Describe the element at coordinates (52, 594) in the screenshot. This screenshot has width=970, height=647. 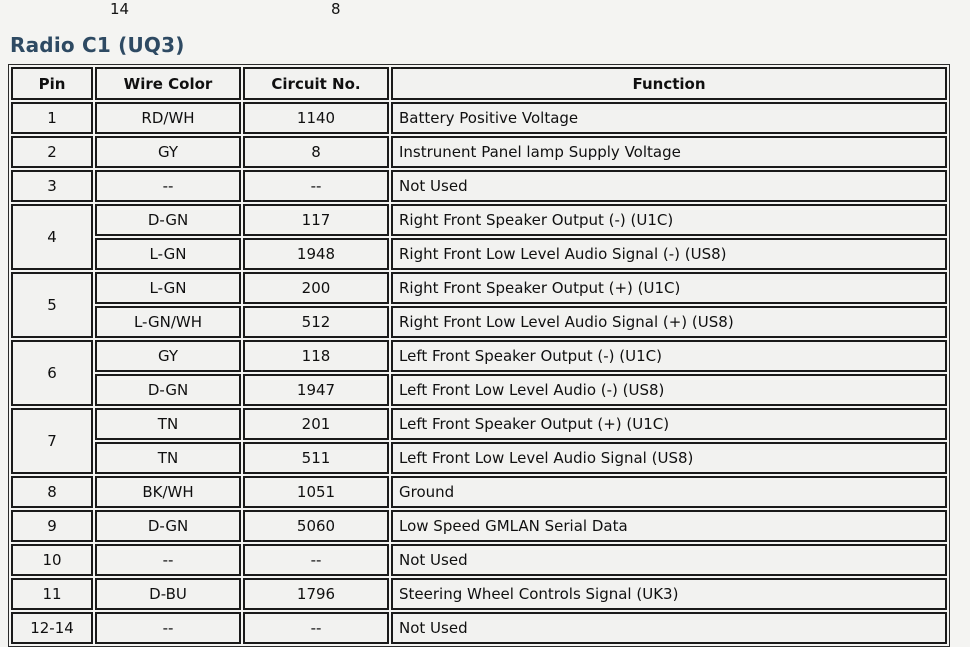
I see `cell-pin: 11` at that location.